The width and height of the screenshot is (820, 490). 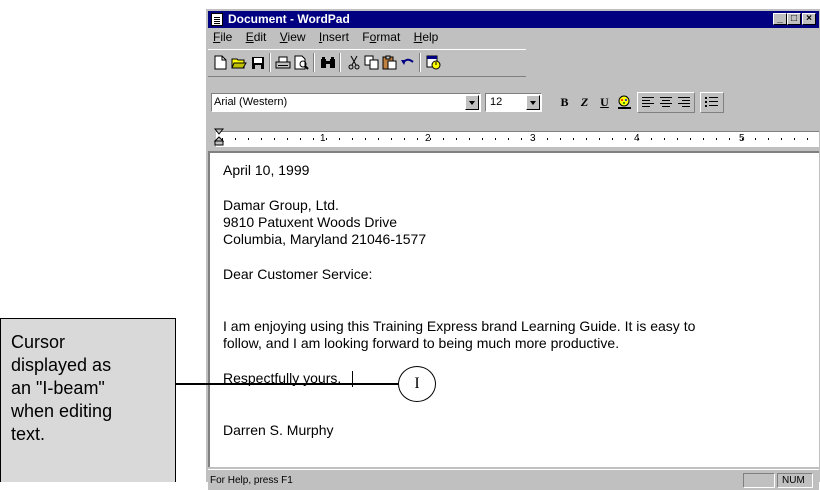 What do you see at coordinates (584, 102) in the screenshot?
I see `italic-button: Z` at bounding box center [584, 102].